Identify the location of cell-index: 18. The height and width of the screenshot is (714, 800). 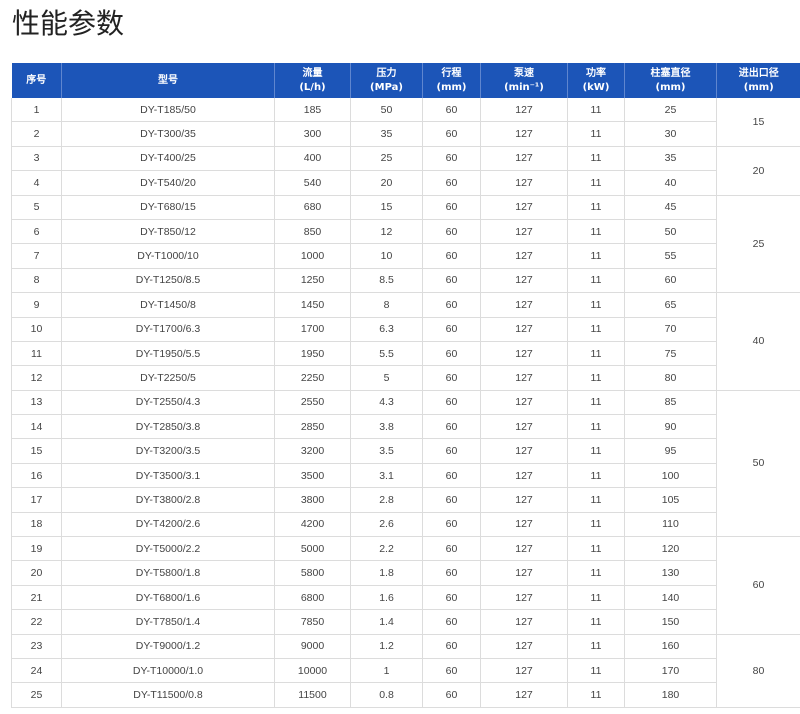
(36, 524).